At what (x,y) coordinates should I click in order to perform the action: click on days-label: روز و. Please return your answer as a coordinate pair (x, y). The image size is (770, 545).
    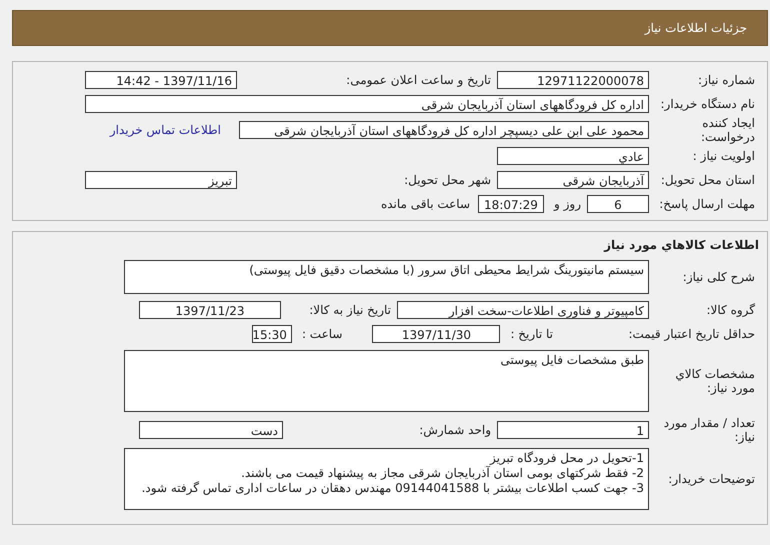
    Looking at the image, I should click on (567, 204).